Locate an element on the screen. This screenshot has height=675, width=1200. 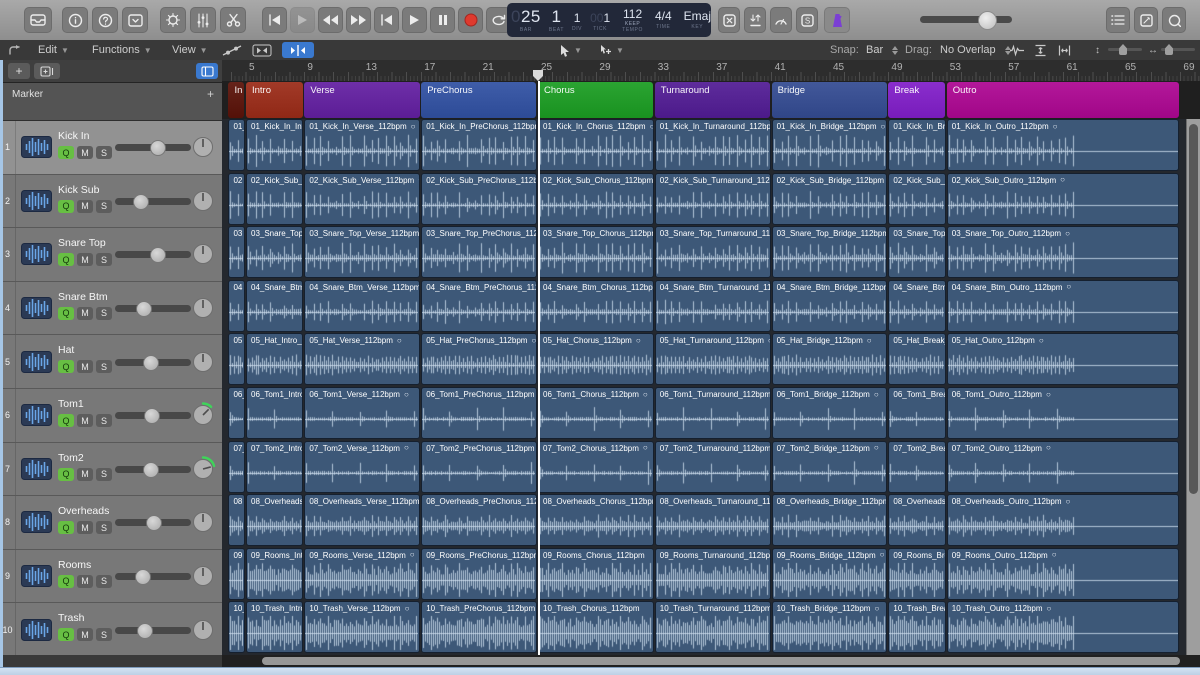
region-tom2-break: 07_Tom2_Break_ is located at coordinates (917, 466).